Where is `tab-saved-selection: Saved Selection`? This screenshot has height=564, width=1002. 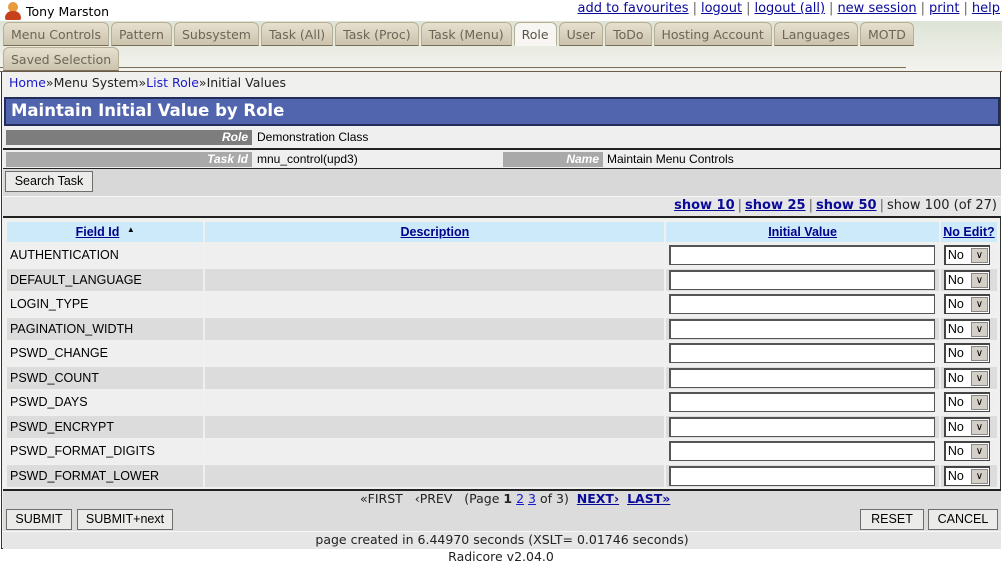
tab-saved-selection: Saved Selection is located at coordinates (61, 59).